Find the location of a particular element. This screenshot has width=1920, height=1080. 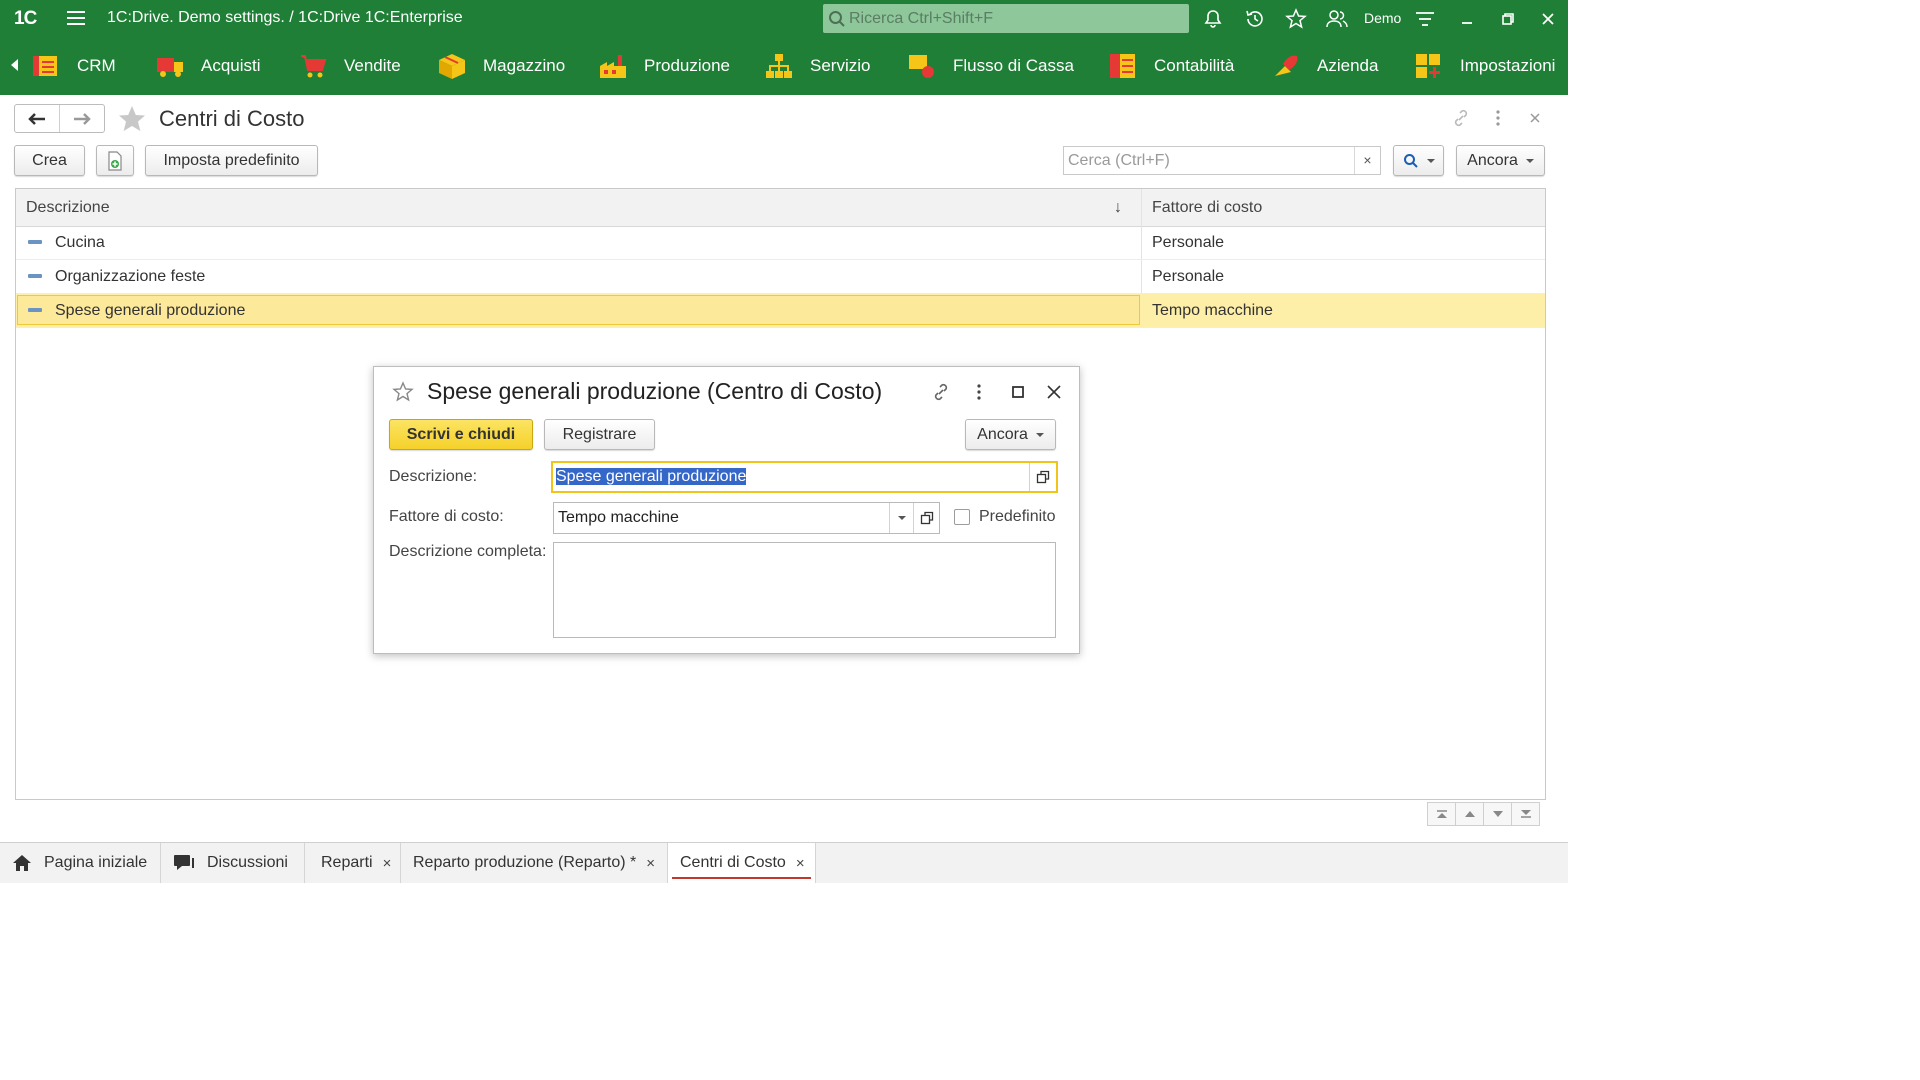

settings-grid-icon is located at coordinates (1428, 66).